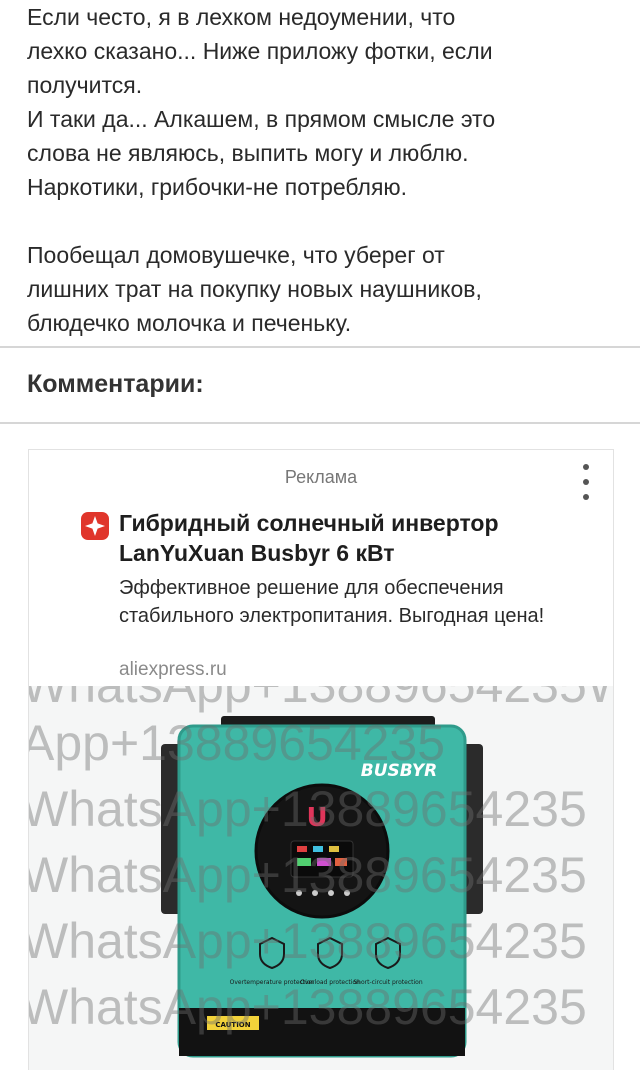  What do you see at coordinates (85, 85) in the screenshot?
I see `post-line: получится.` at bounding box center [85, 85].